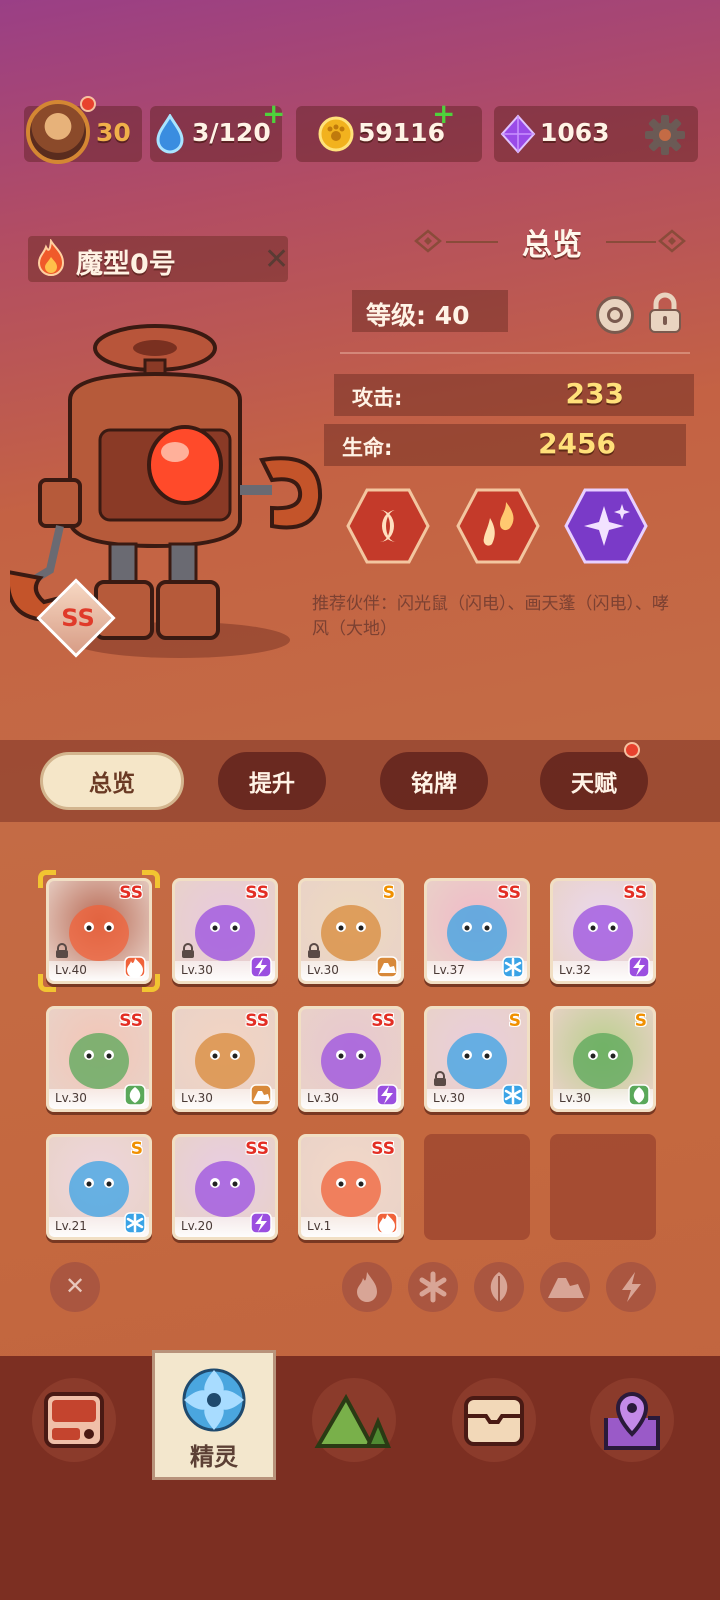 This screenshot has width=720, height=1600. What do you see at coordinates (518, 134) in the screenshot?
I see `gem-icon` at bounding box center [518, 134].